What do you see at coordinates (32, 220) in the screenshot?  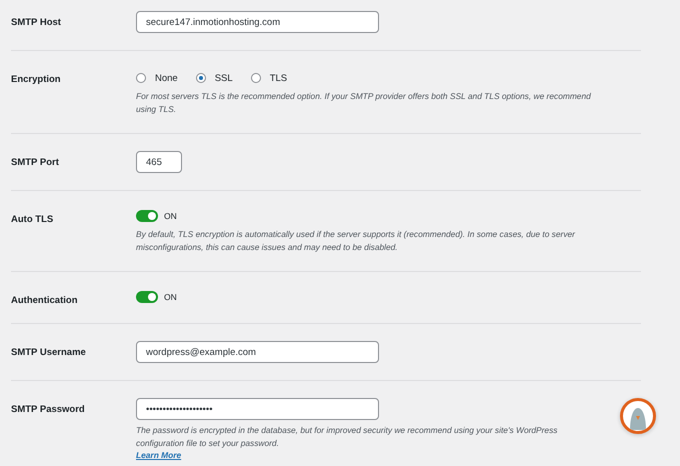 I see `field-label: Auto TLS` at bounding box center [32, 220].